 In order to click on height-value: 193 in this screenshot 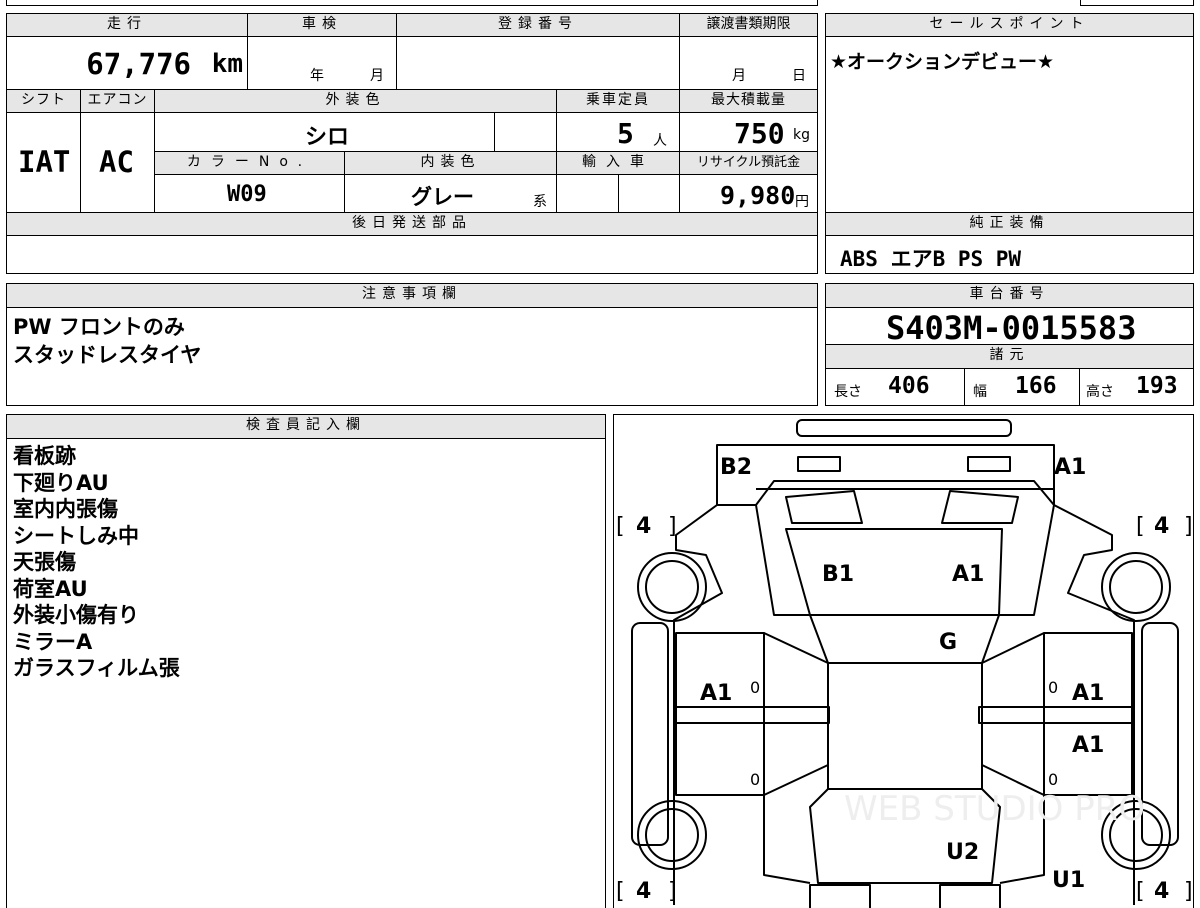, I will do `click(1157, 386)`.